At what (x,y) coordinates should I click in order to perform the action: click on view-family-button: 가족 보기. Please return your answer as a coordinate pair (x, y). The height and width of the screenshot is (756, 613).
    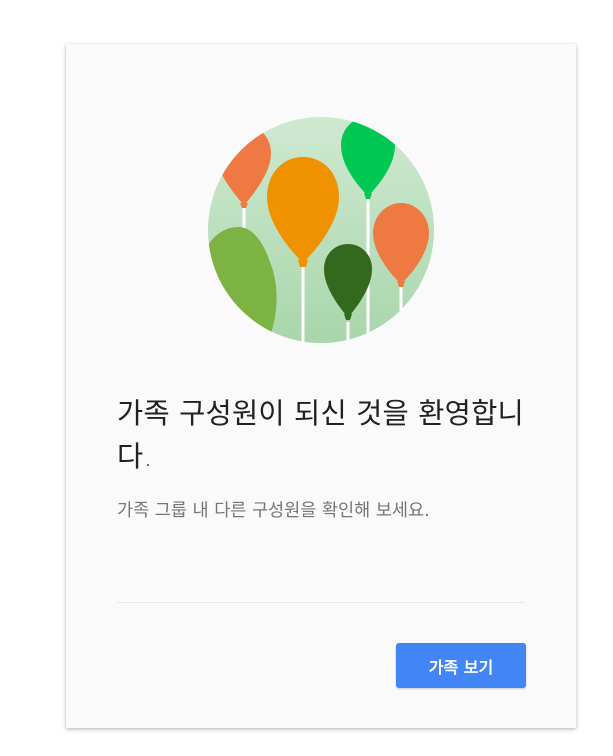
    Looking at the image, I should click on (461, 665).